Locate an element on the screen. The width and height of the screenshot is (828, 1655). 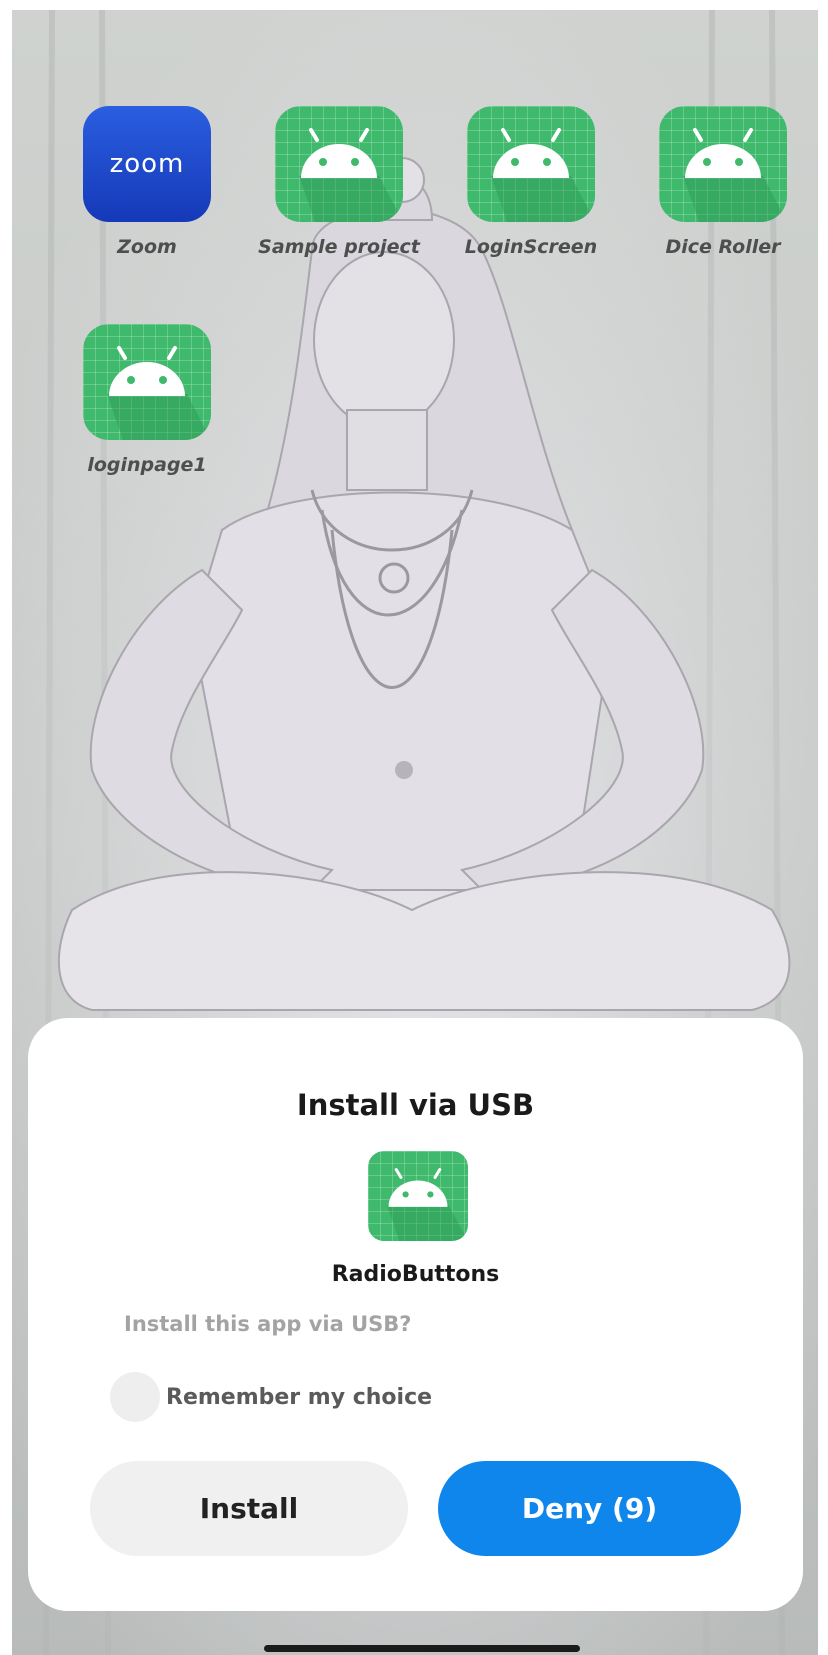
app-label-loginpage1: loginpage1 is located at coordinates (147, 465).